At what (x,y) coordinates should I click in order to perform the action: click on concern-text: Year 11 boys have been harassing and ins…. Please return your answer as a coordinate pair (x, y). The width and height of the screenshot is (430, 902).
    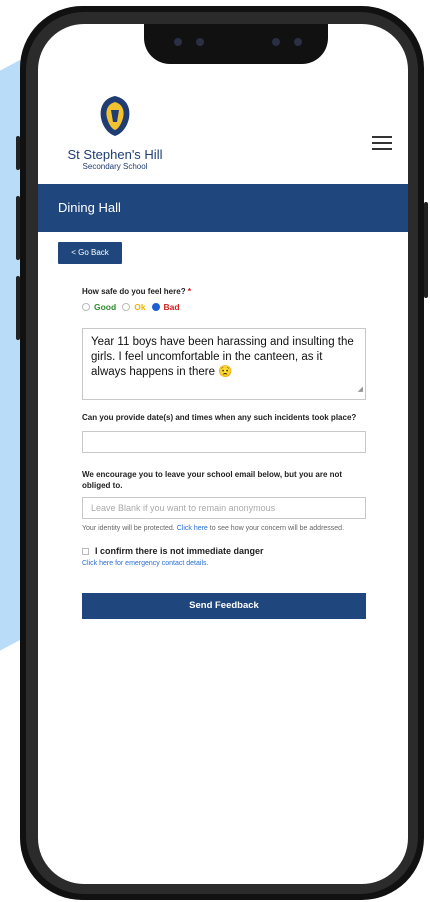
    Looking at the image, I should click on (222, 357).